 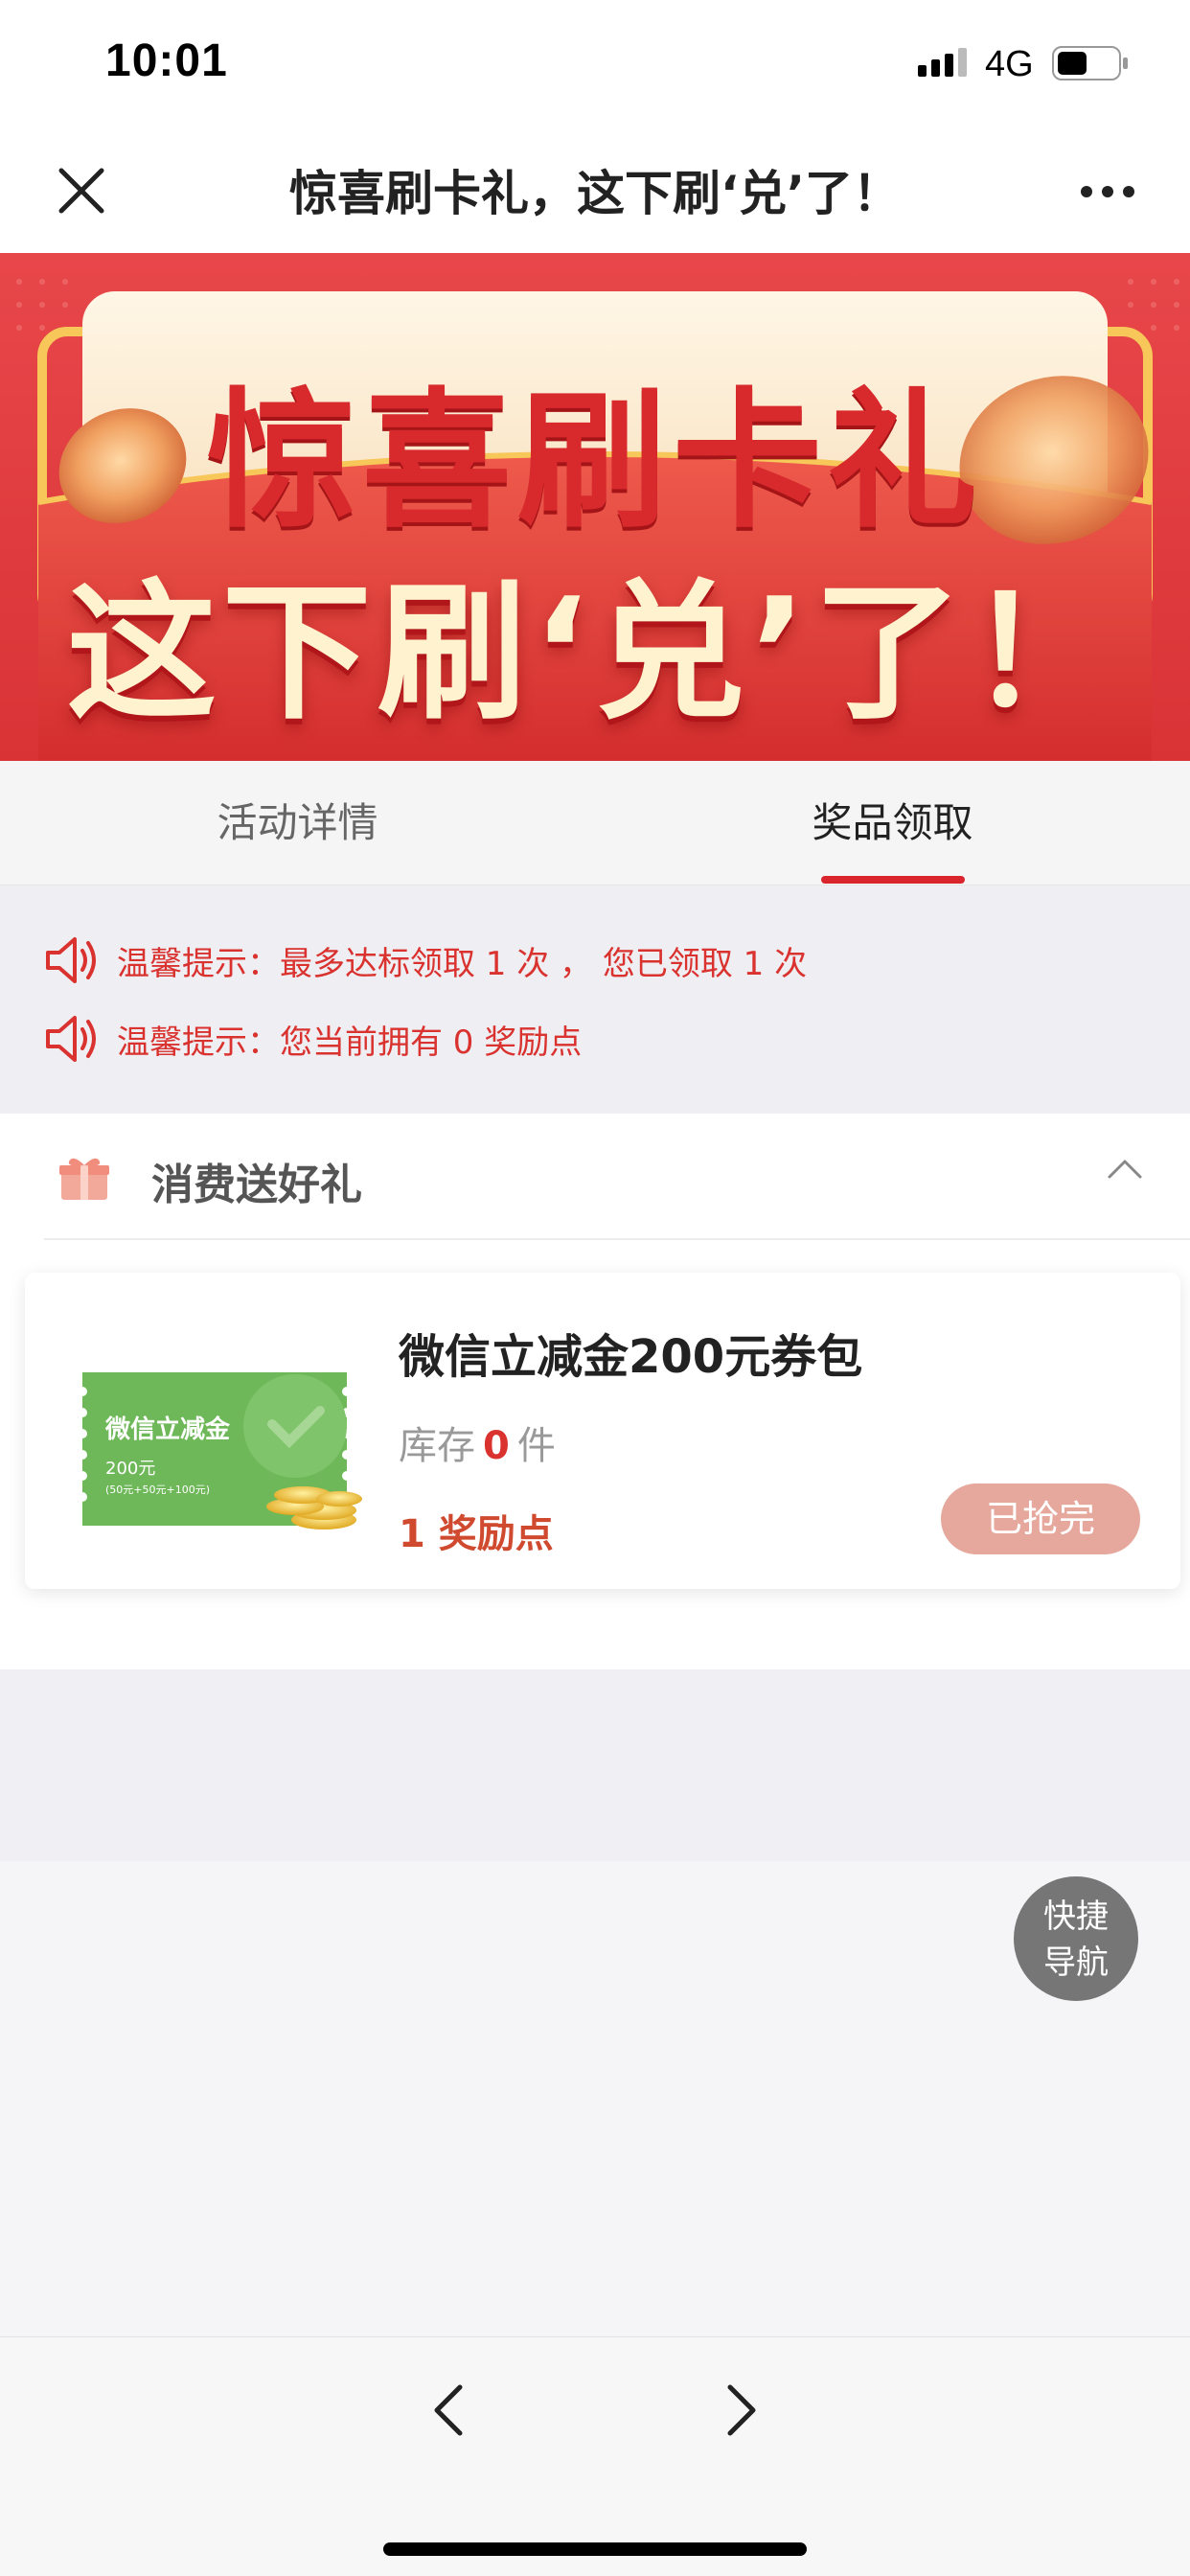 I want to click on network-label: 4G, so click(x=1010, y=64).